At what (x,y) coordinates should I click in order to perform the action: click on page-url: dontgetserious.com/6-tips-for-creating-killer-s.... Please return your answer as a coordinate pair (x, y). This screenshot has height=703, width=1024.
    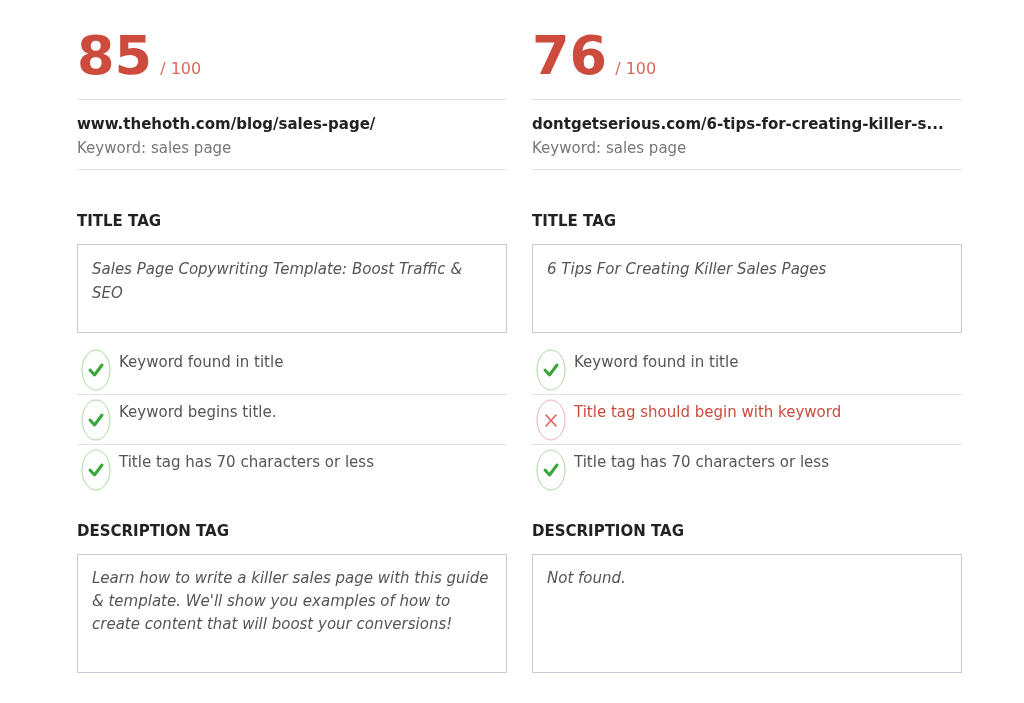
    Looking at the image, I should click on (738, 124).